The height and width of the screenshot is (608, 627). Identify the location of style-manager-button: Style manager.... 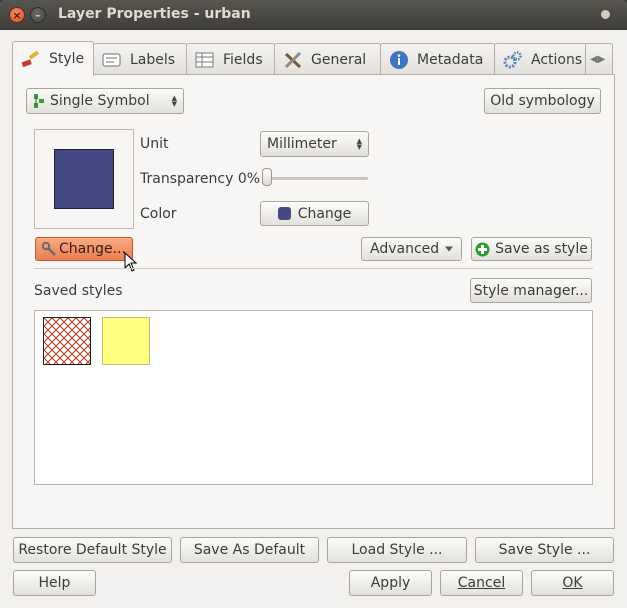
(531, 290).